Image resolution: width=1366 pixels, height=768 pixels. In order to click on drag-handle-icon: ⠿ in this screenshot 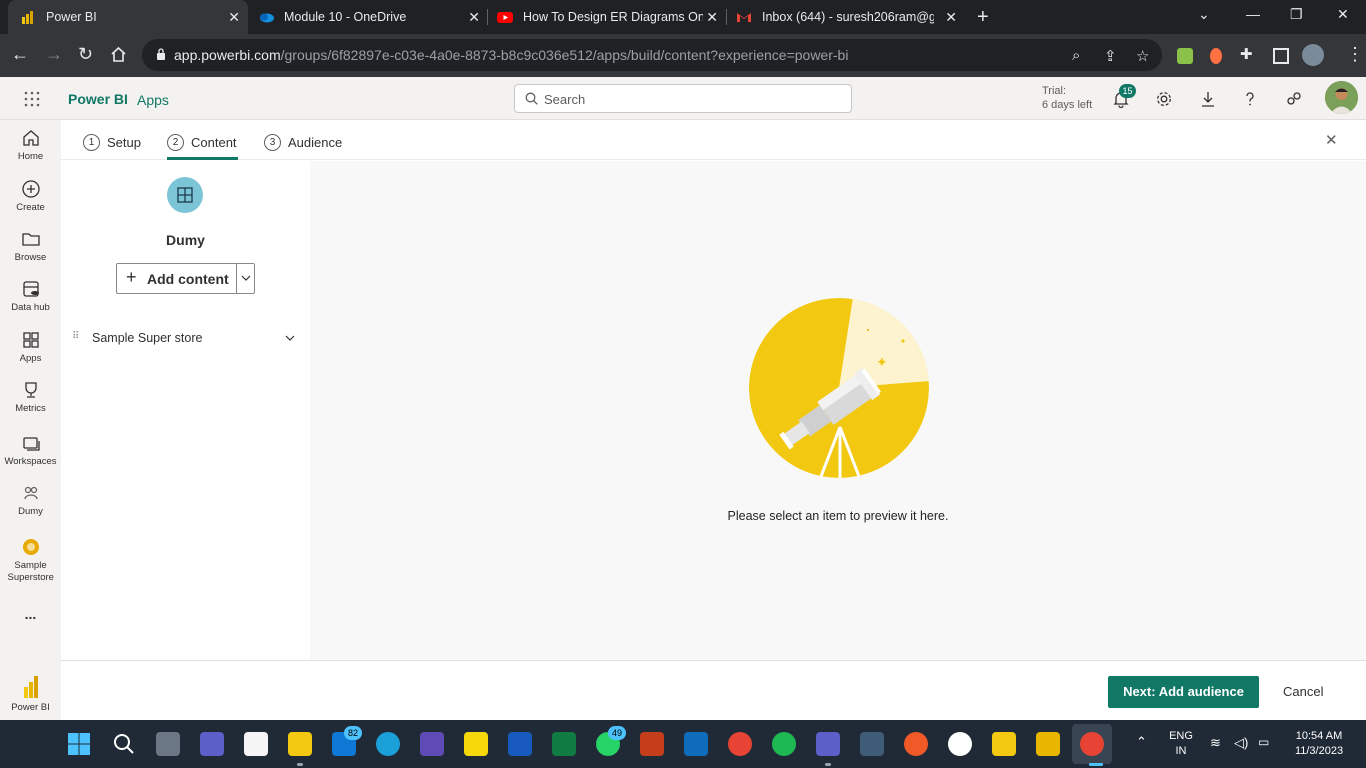, I will do `click(75, 336)`.